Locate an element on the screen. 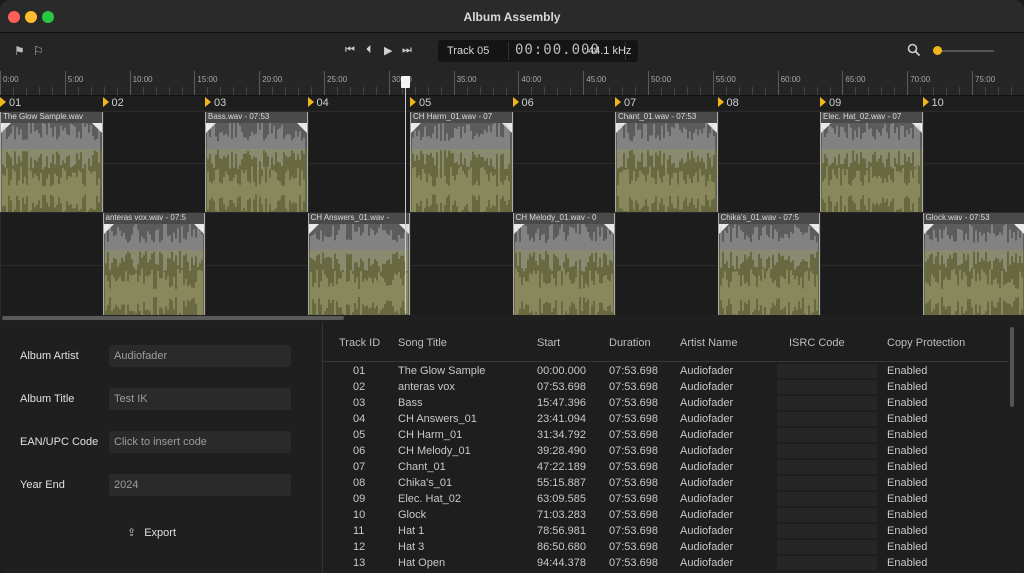  year-end-field: 2024 is located at coordinates (200, 485).